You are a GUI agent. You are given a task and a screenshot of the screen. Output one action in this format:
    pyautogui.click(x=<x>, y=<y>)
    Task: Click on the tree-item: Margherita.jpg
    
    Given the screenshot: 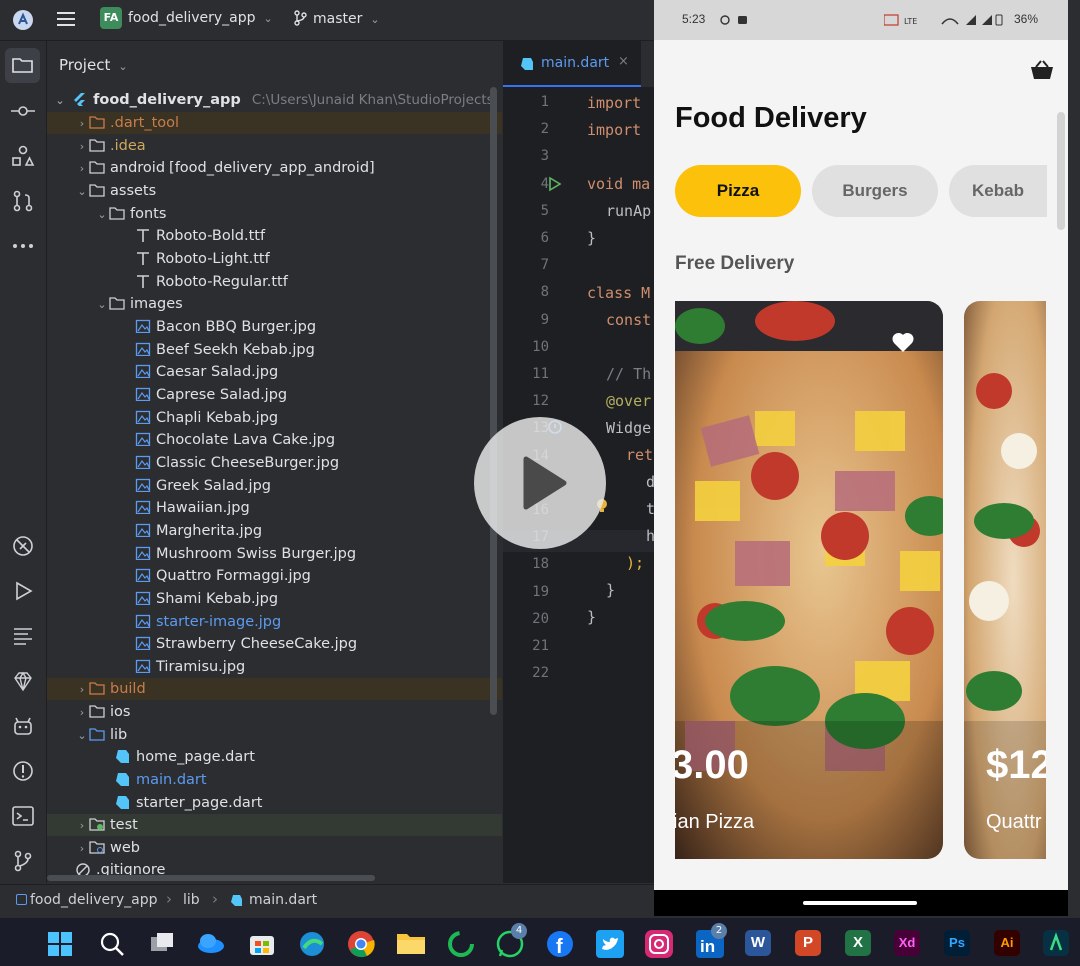 What is the action you would take?
    pyautogui.click(x=274, y=531)
    